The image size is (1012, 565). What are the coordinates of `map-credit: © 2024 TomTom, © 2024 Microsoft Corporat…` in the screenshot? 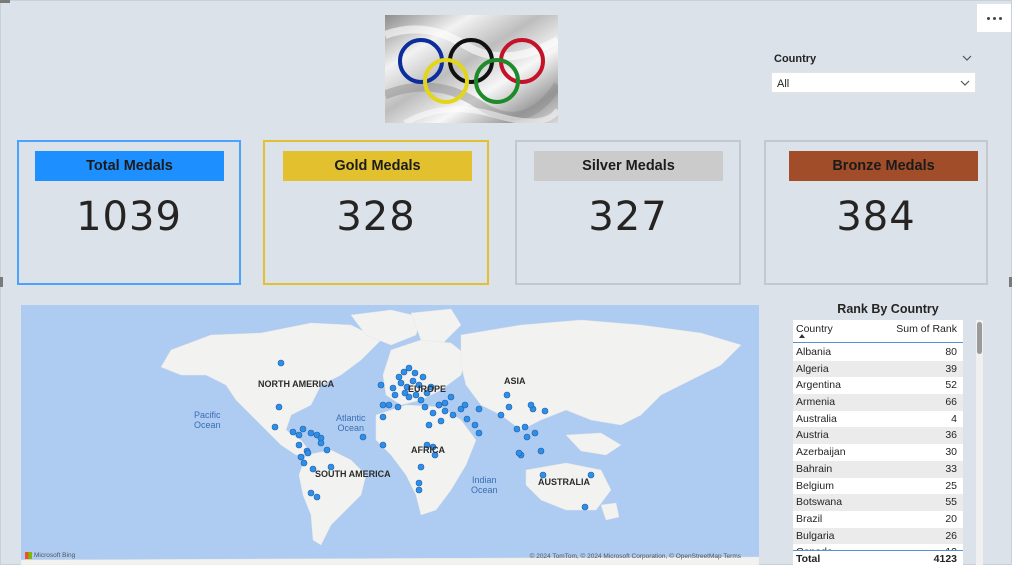 It's located at (635, 556).